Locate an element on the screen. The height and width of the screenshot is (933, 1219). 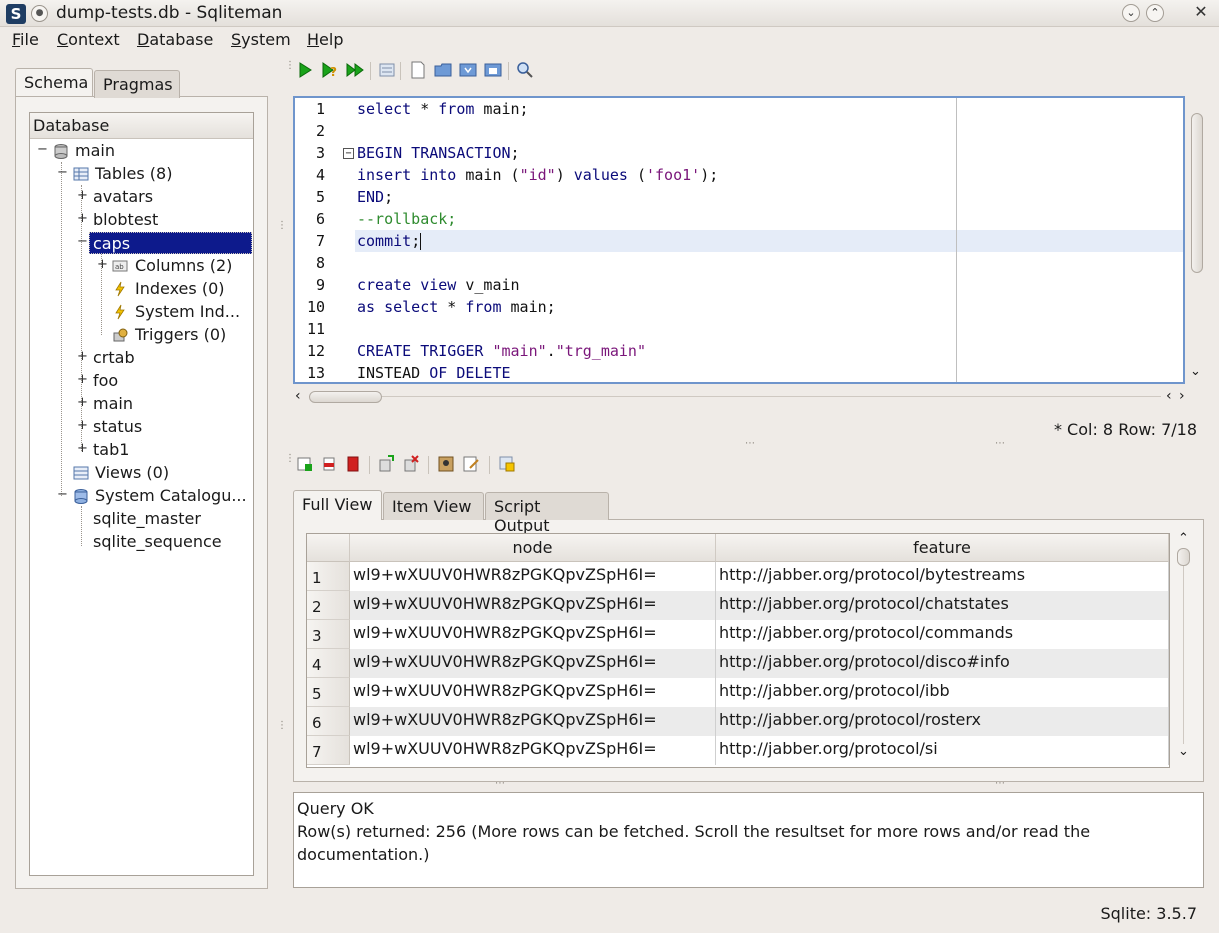
cell-feature: http://jabber.org/protocol/commands is located at coordinates (942, 634).